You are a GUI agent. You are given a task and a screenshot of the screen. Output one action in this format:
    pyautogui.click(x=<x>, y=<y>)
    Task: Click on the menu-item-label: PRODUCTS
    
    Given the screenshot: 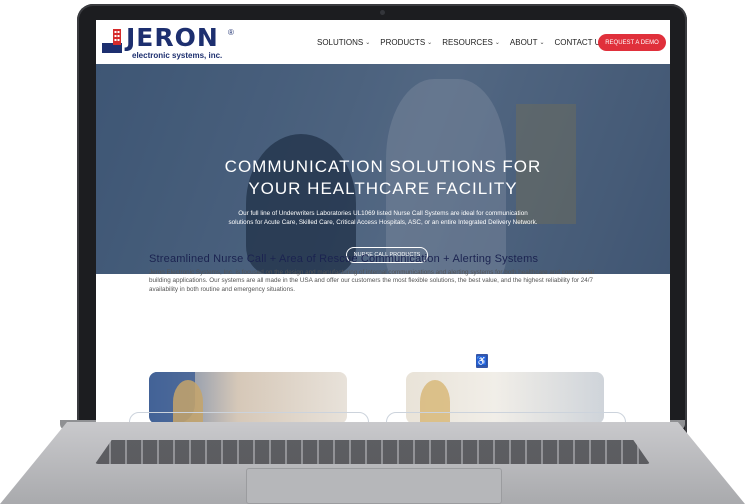 What is the action you would take?
    pyautogui.click(x=403, y=42)
    